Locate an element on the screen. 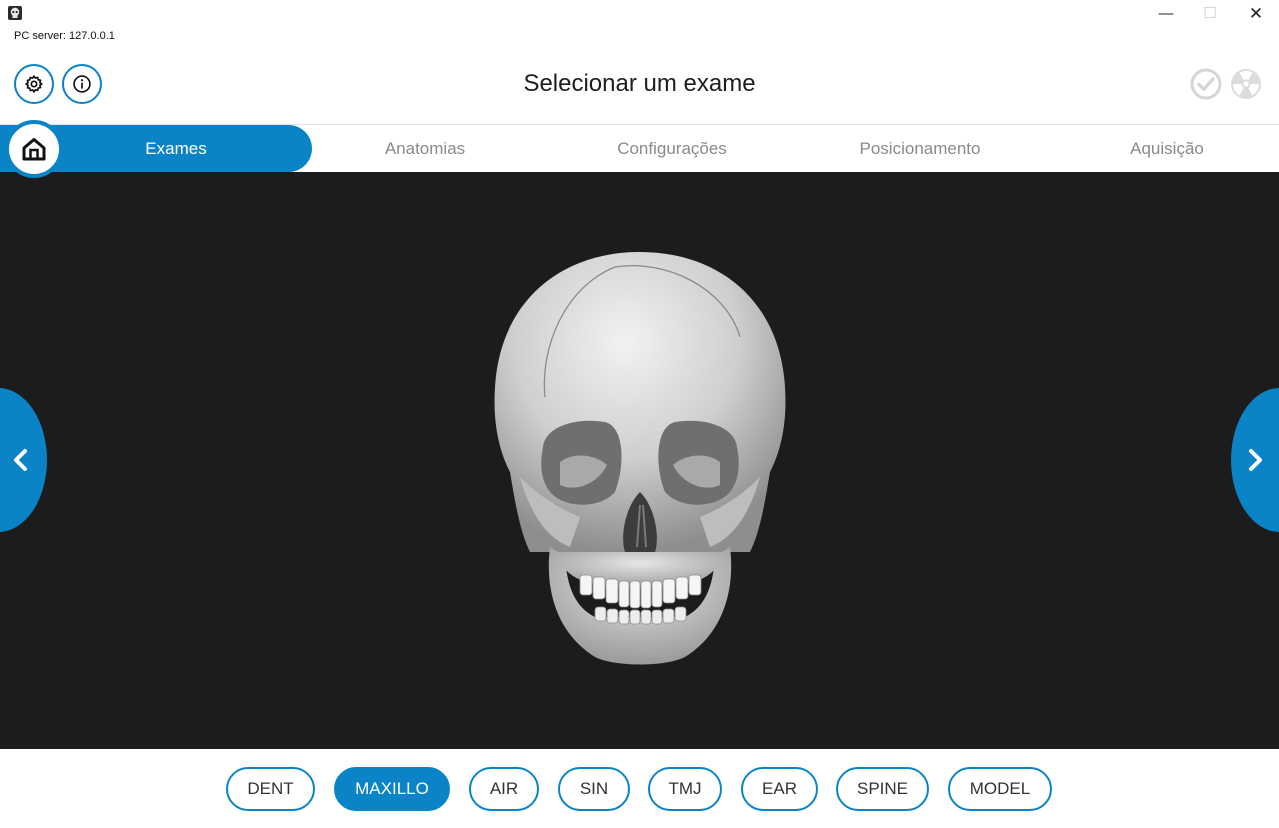 This screenshot has width=1279, height=828. tab-anatomias: Anatomias is located at coordinates (425, 148).